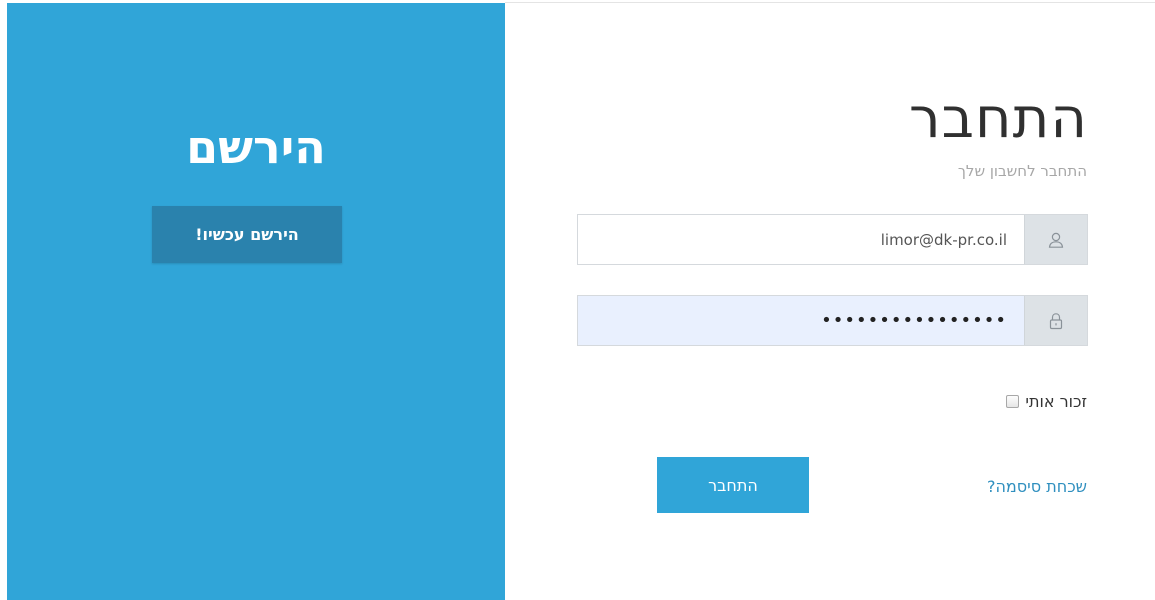  What do you see at coordinates (1037, 487) in the screenshot?
I see `forgot-password-link: שכחת סיסמה?` at bounding box center [1037, 487].